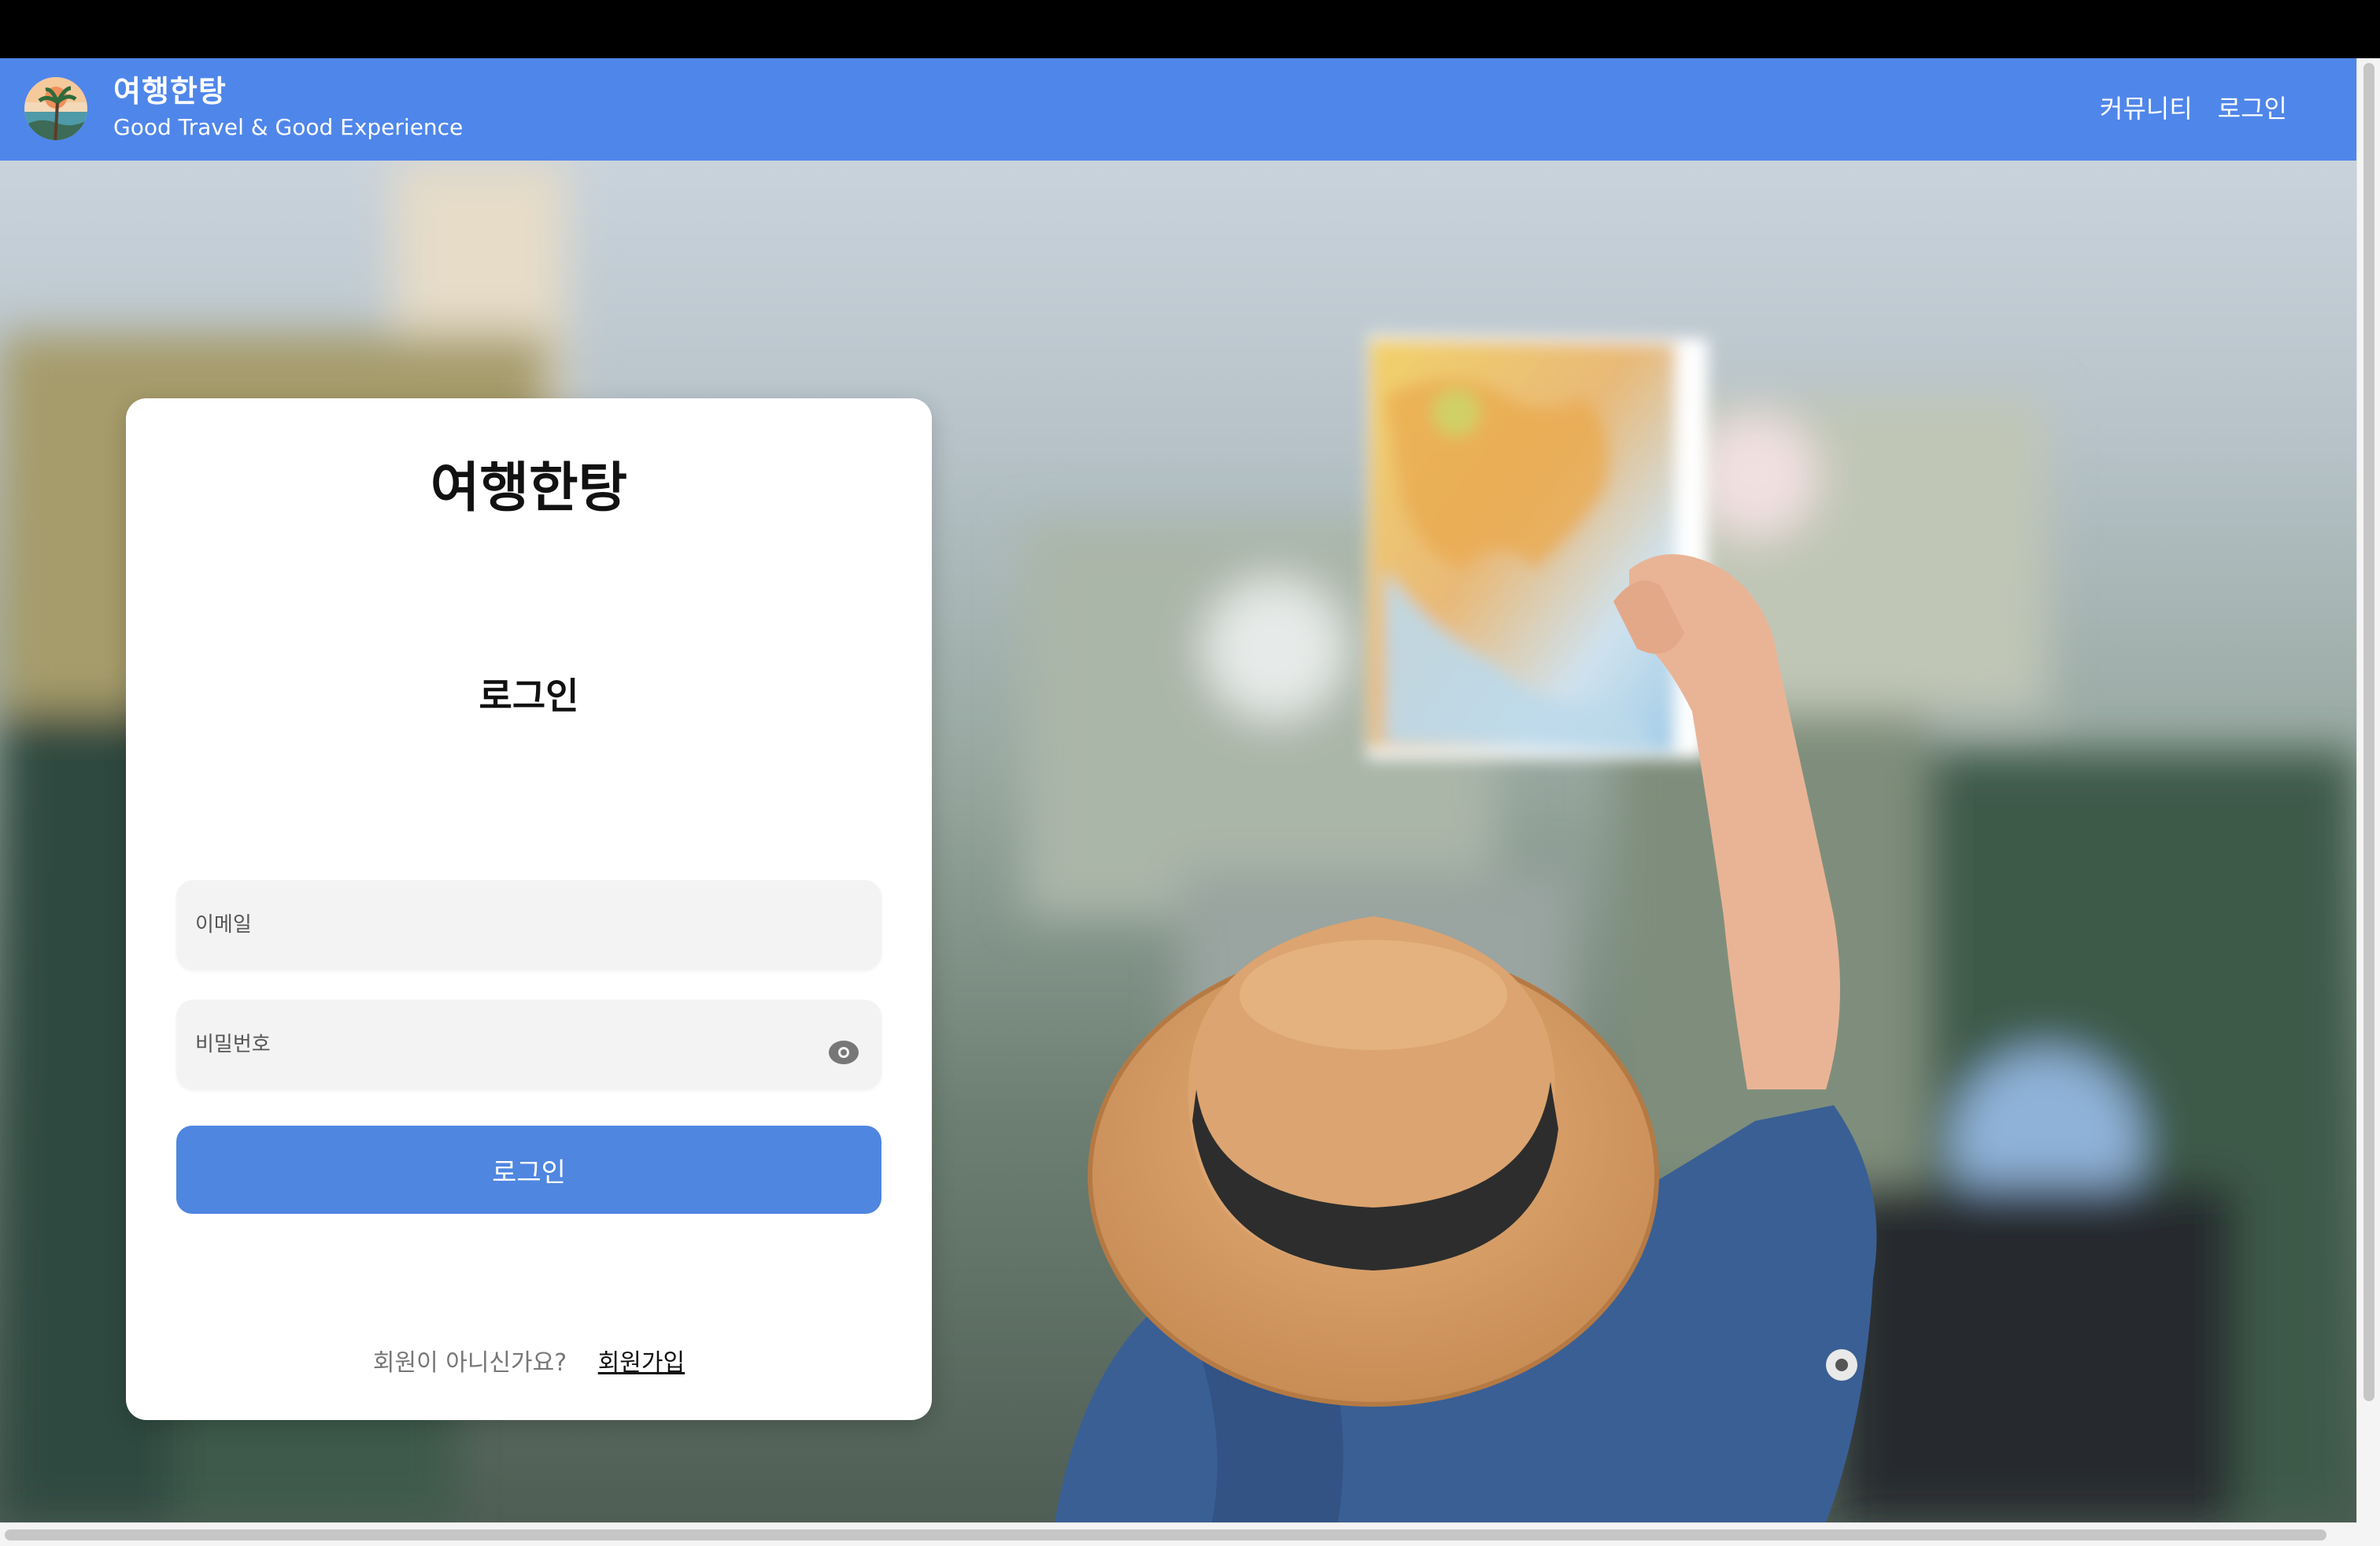 Image resolution: width=2380 pixels, height=1546 pixels. Describe the element at coordinates (1190, 29) in the screenshot. I see `os-top-bar` at that location.